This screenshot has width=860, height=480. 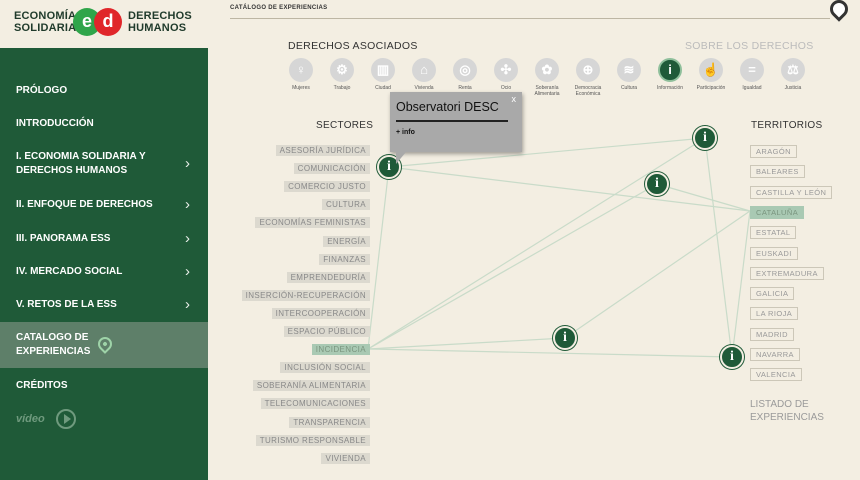 What do you see at coordinates (447, 107) in the screenshot?
I see `popup-title: Observatori DESC` at bounding box center [447, 107].